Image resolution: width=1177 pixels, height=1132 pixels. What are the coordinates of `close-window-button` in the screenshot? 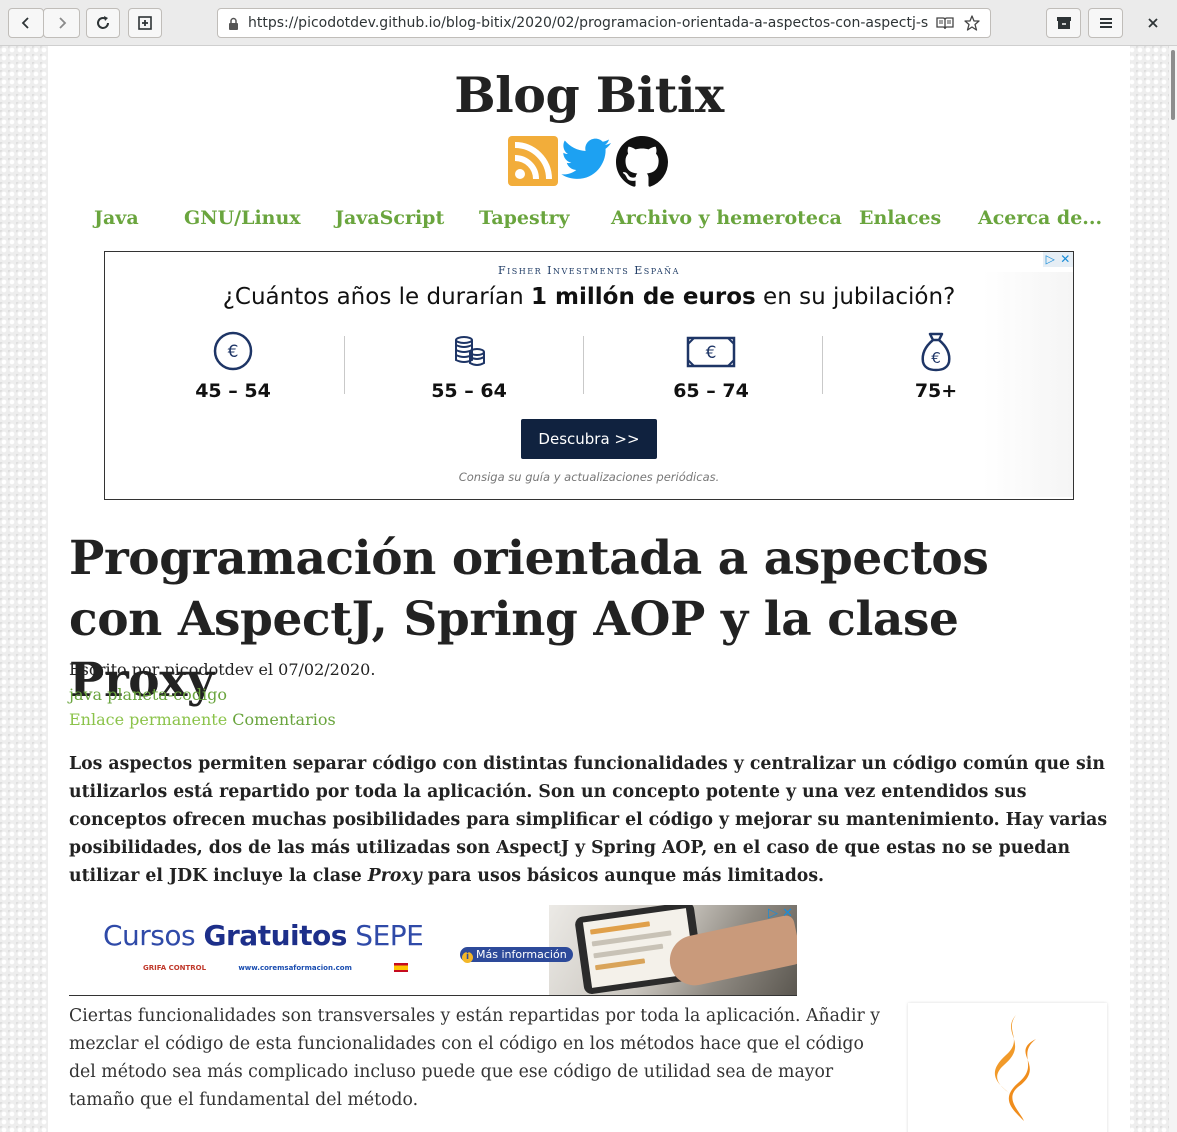 It's located at (1153, 23).